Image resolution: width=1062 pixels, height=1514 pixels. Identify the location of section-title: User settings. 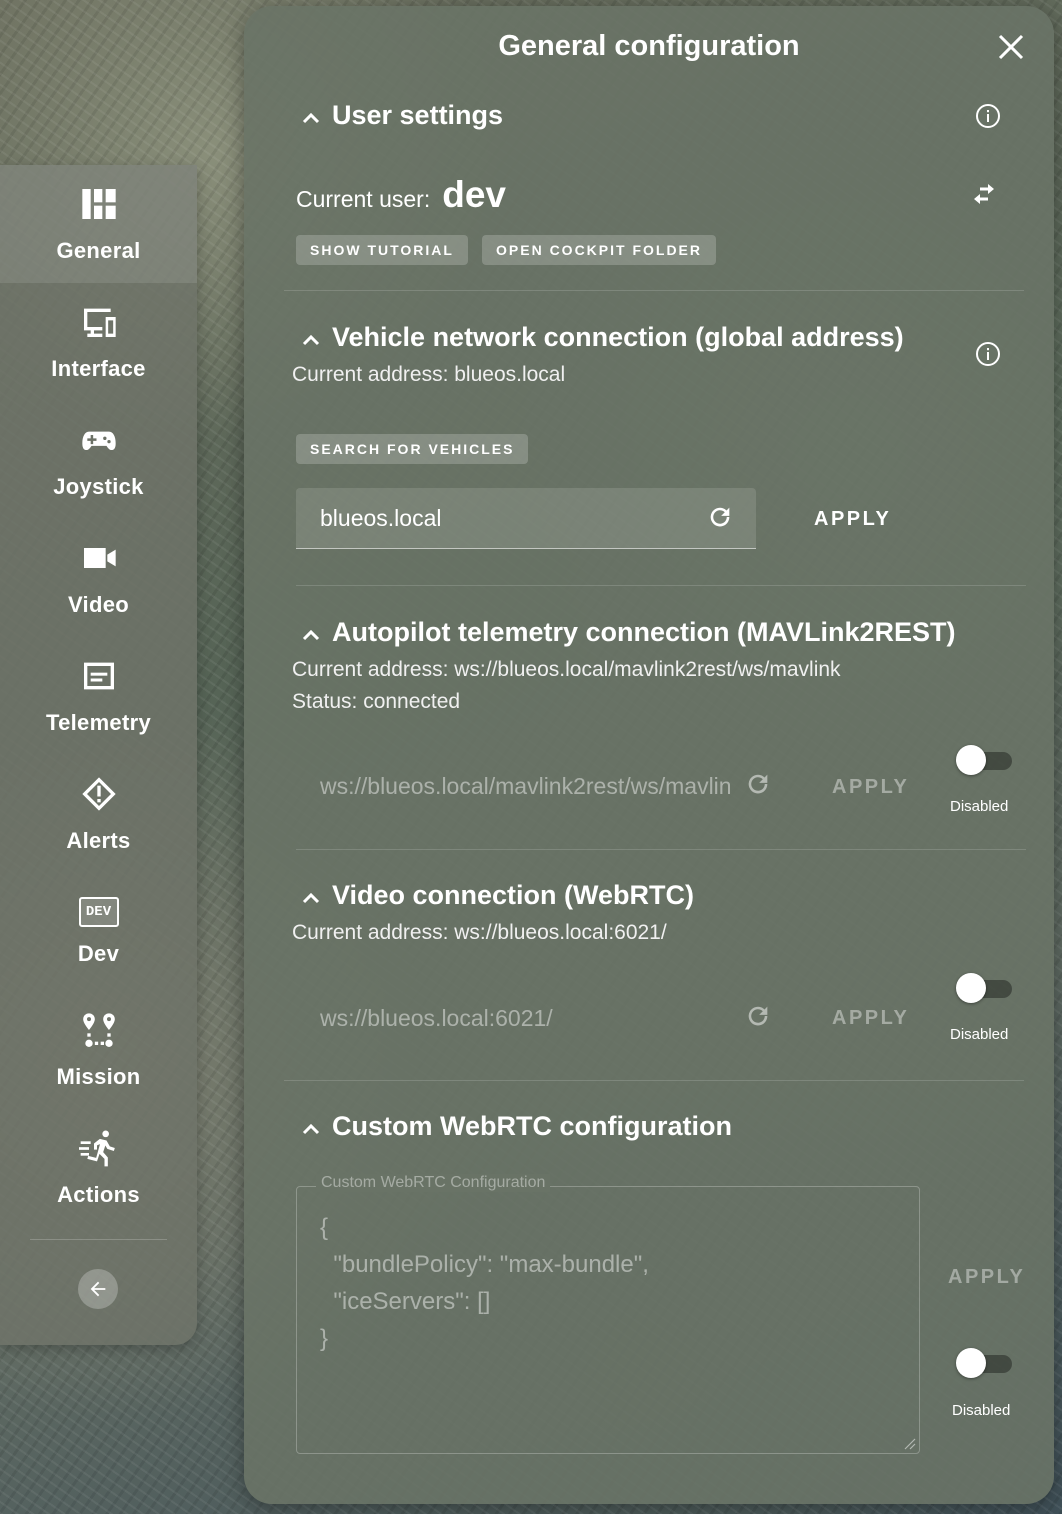
(418, 115).